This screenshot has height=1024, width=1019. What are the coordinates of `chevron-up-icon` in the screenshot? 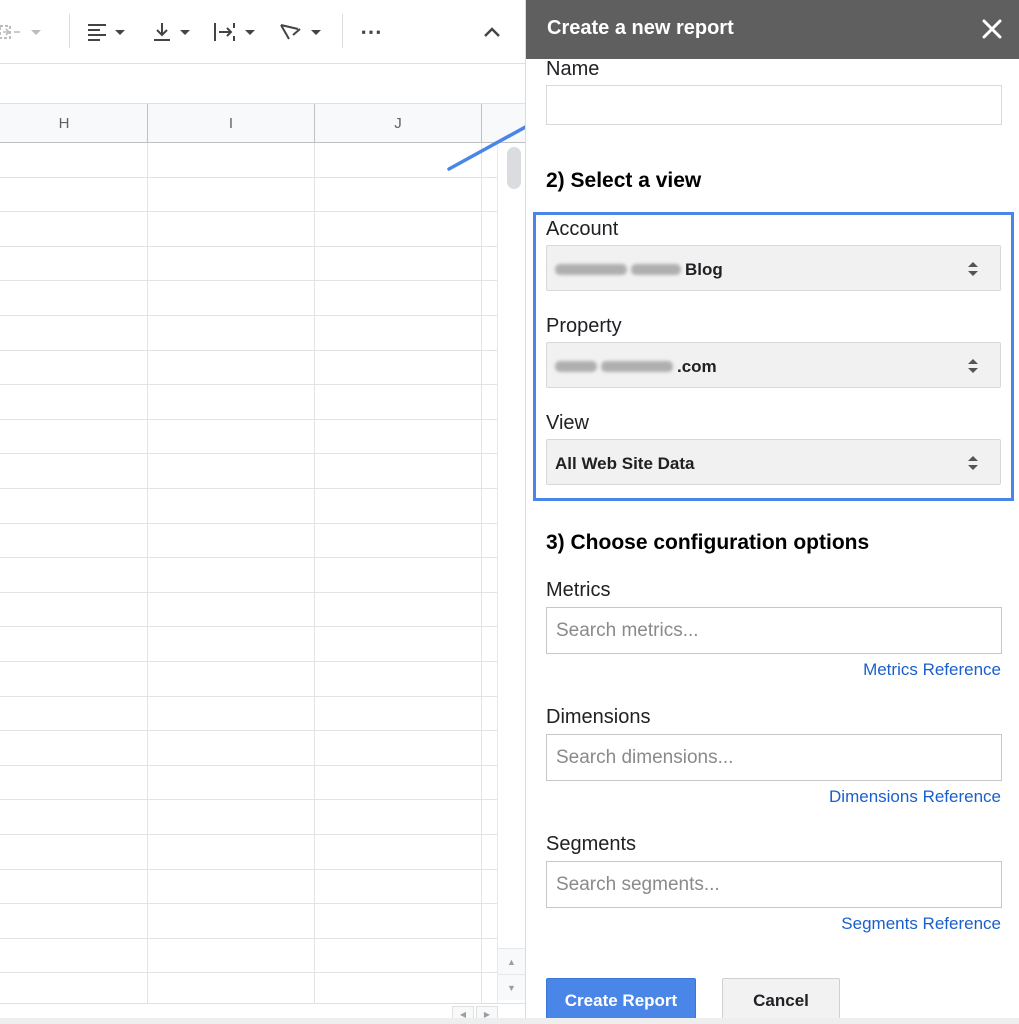 It's located at (492, 32).